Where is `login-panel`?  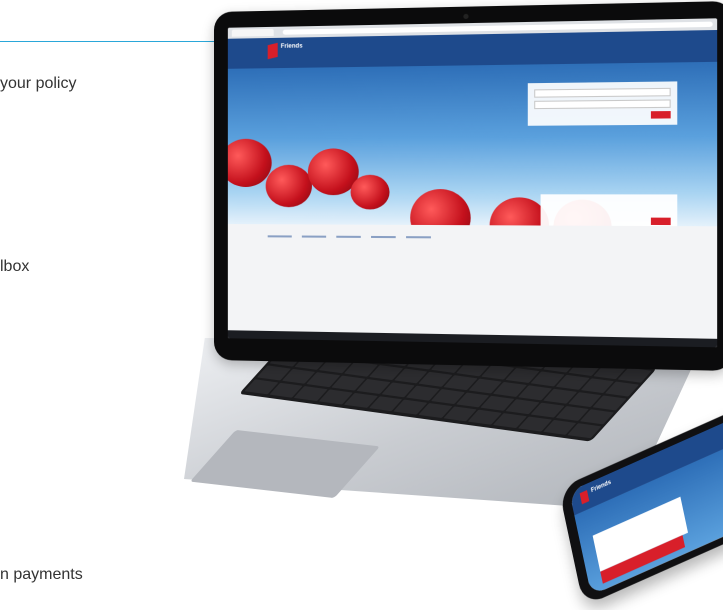
login-panel is located at coordinates (602, 103).